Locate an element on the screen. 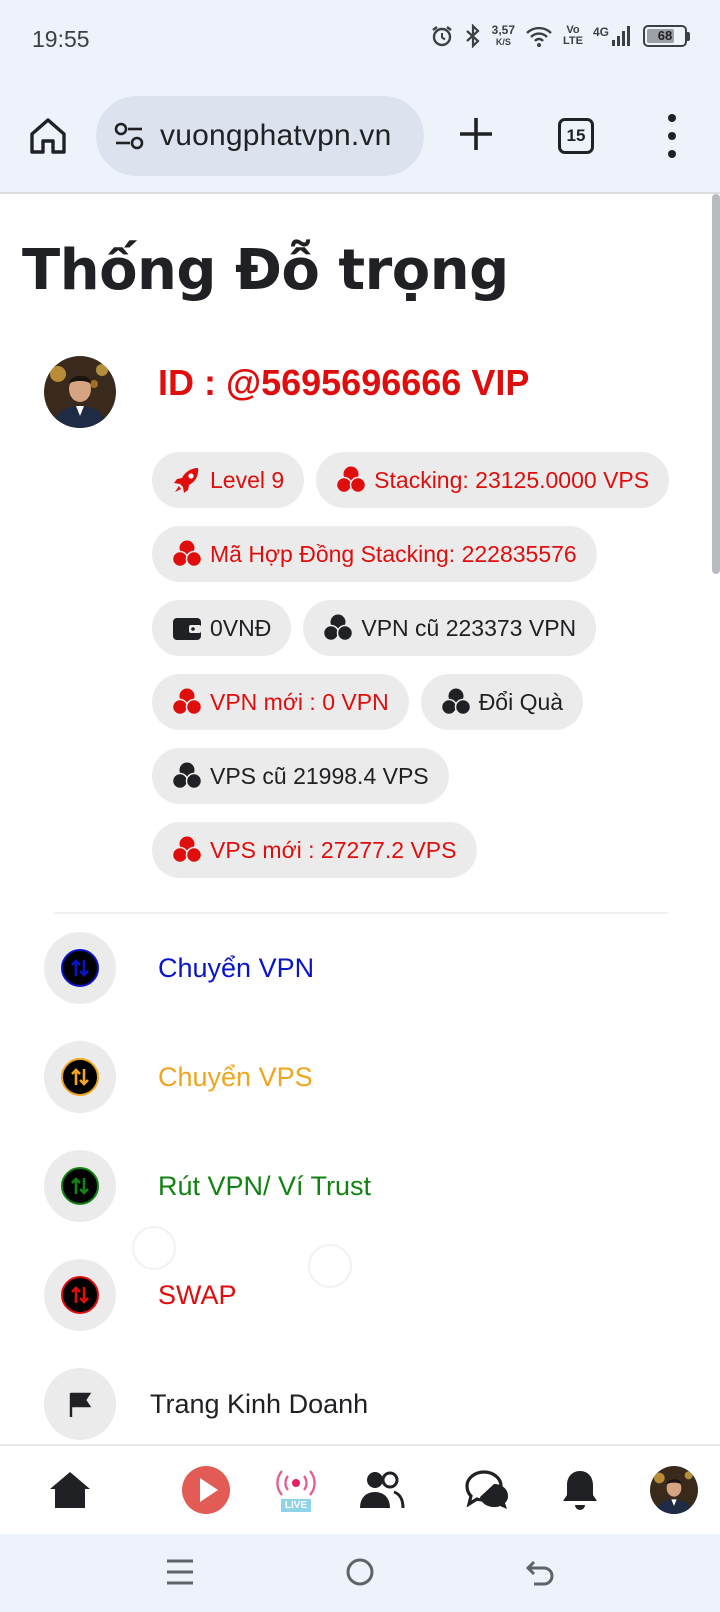 The height and width of the screenshot is (1612, 720). flag-icon is located at coordinates (80, 1404).